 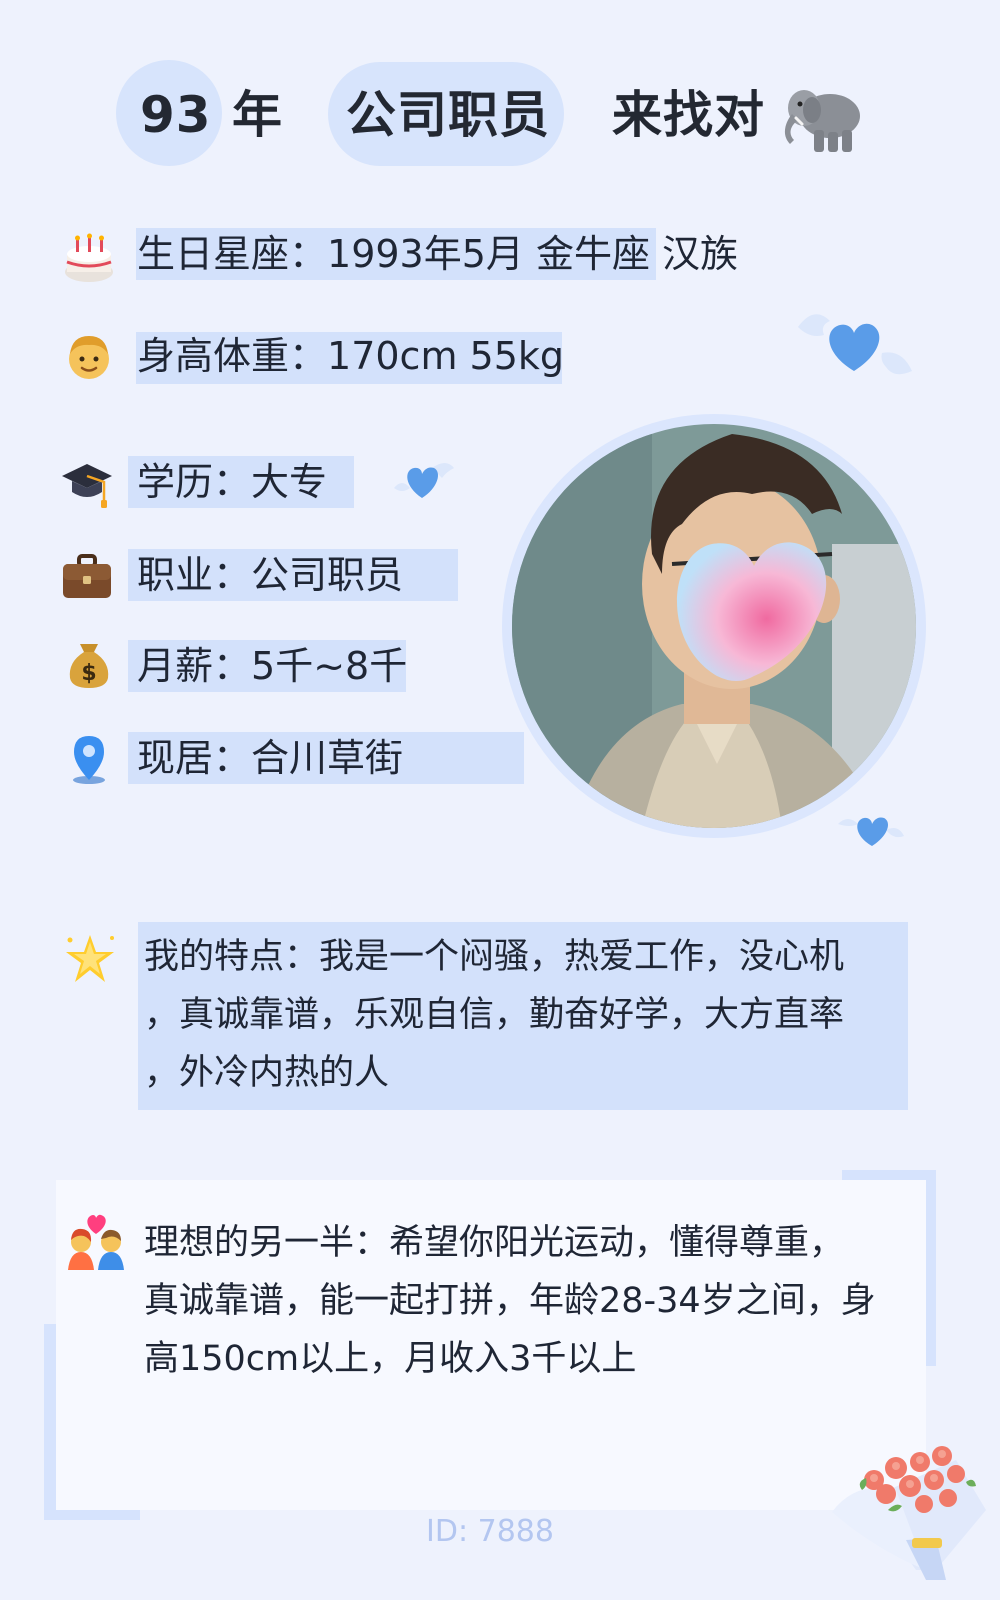 I want to click on row-value-text: 公司职员, so click(x=327, y=575).